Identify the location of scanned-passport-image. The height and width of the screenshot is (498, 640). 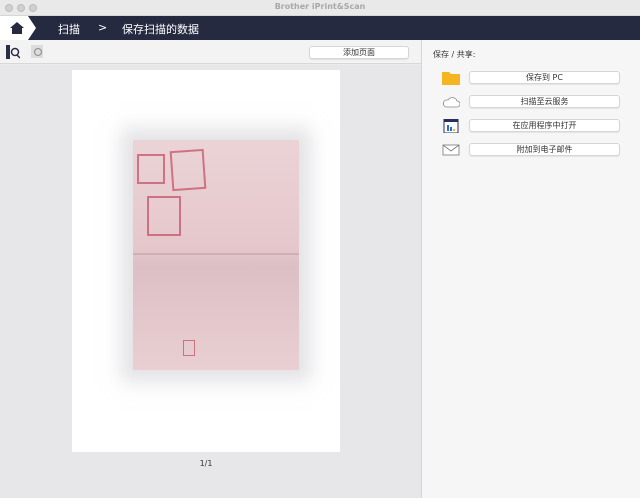
(216, 255).